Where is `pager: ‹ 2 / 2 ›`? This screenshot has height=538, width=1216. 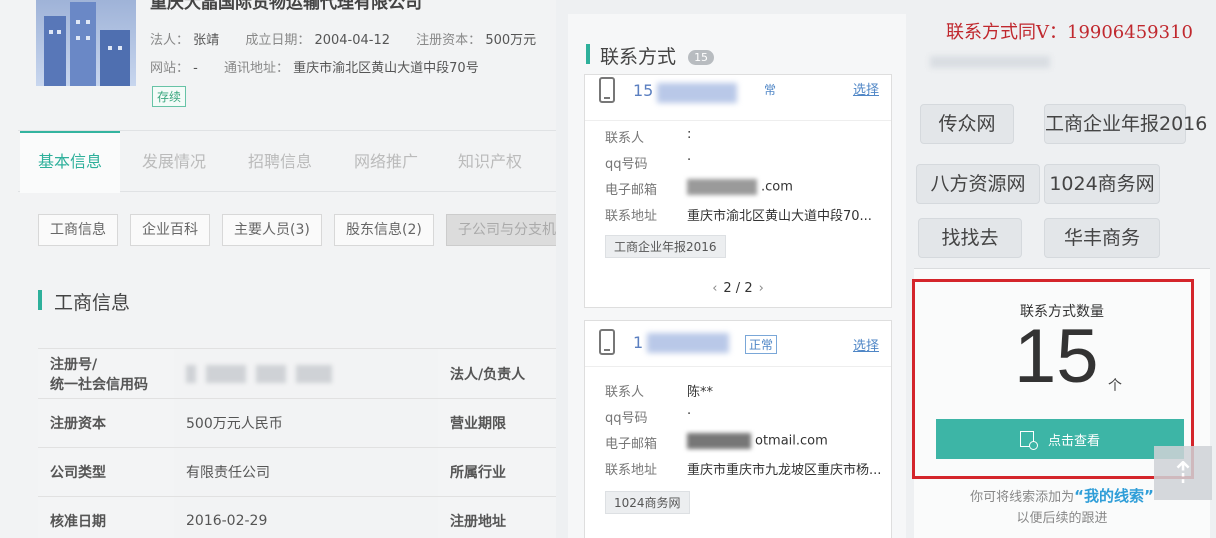
pager: ‹ 2 / 2 › is located at coordinates (738, 288).